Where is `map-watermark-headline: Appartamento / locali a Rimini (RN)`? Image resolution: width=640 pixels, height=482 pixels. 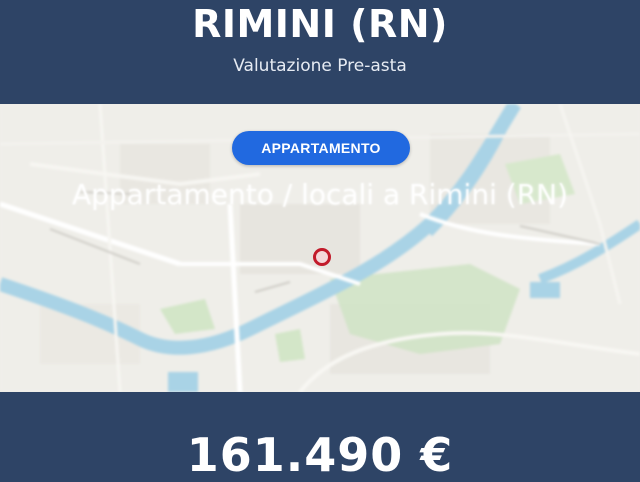 map-watermark-headline: Appartamento / locali a Rimini (RN) is located at coordinates (320, 194).